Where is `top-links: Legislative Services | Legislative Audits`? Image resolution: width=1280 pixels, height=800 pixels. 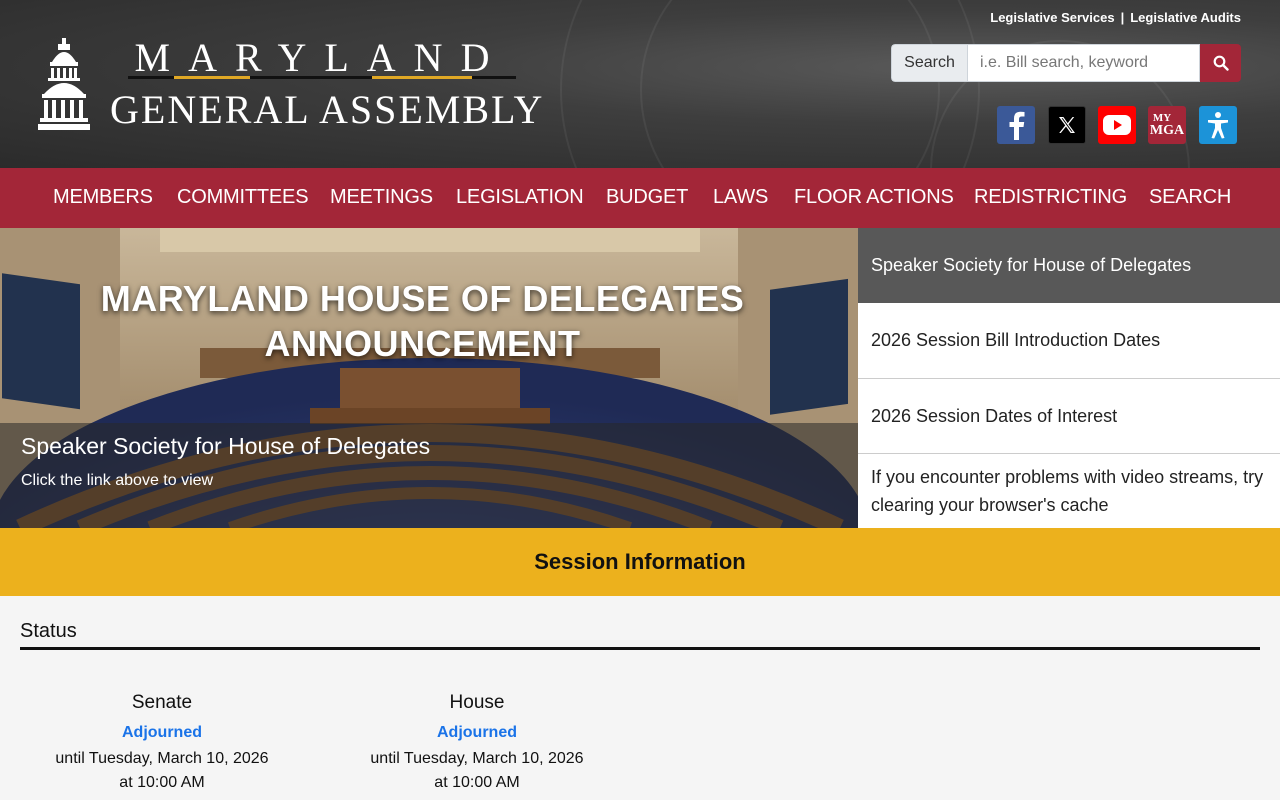 top-links: Legislative Services | Legislative Audits is located at coordinates (1115, 17).